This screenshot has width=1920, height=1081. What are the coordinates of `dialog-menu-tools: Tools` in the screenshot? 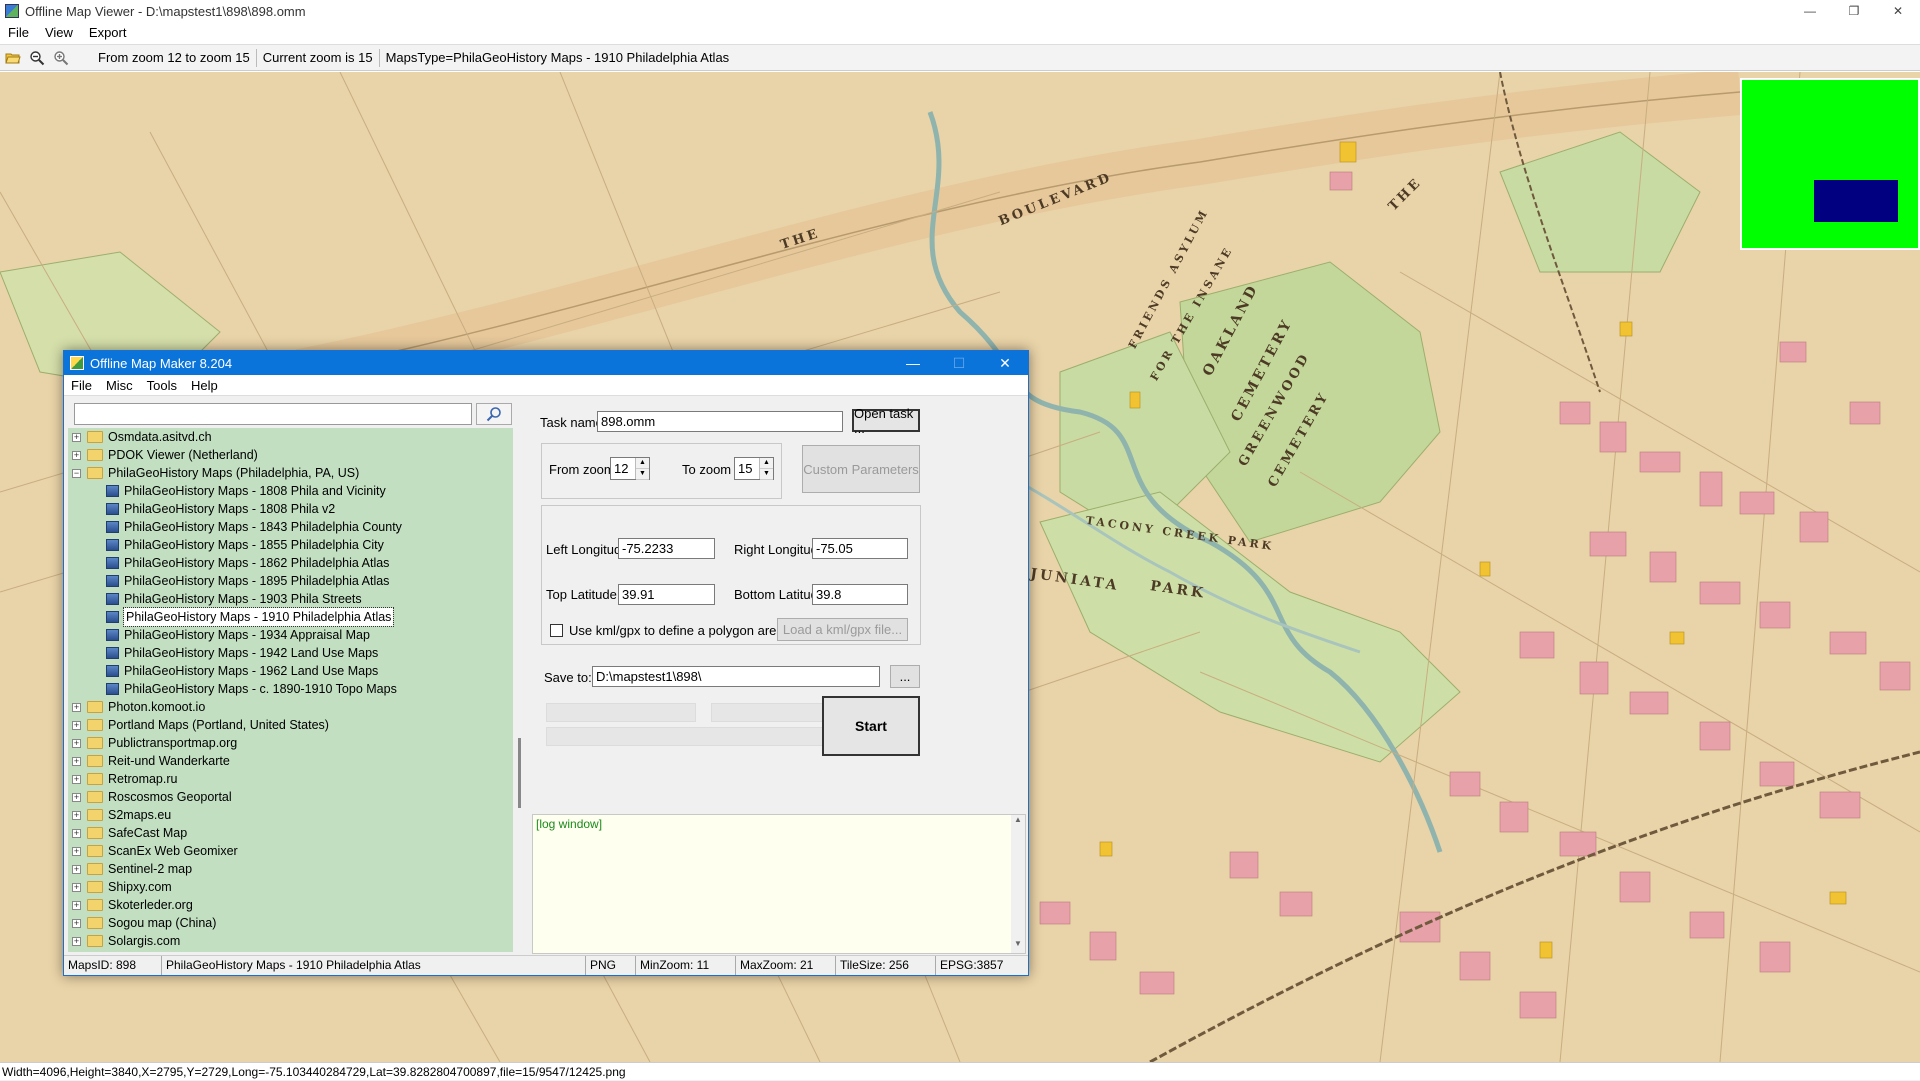 It's located at (162, 385).